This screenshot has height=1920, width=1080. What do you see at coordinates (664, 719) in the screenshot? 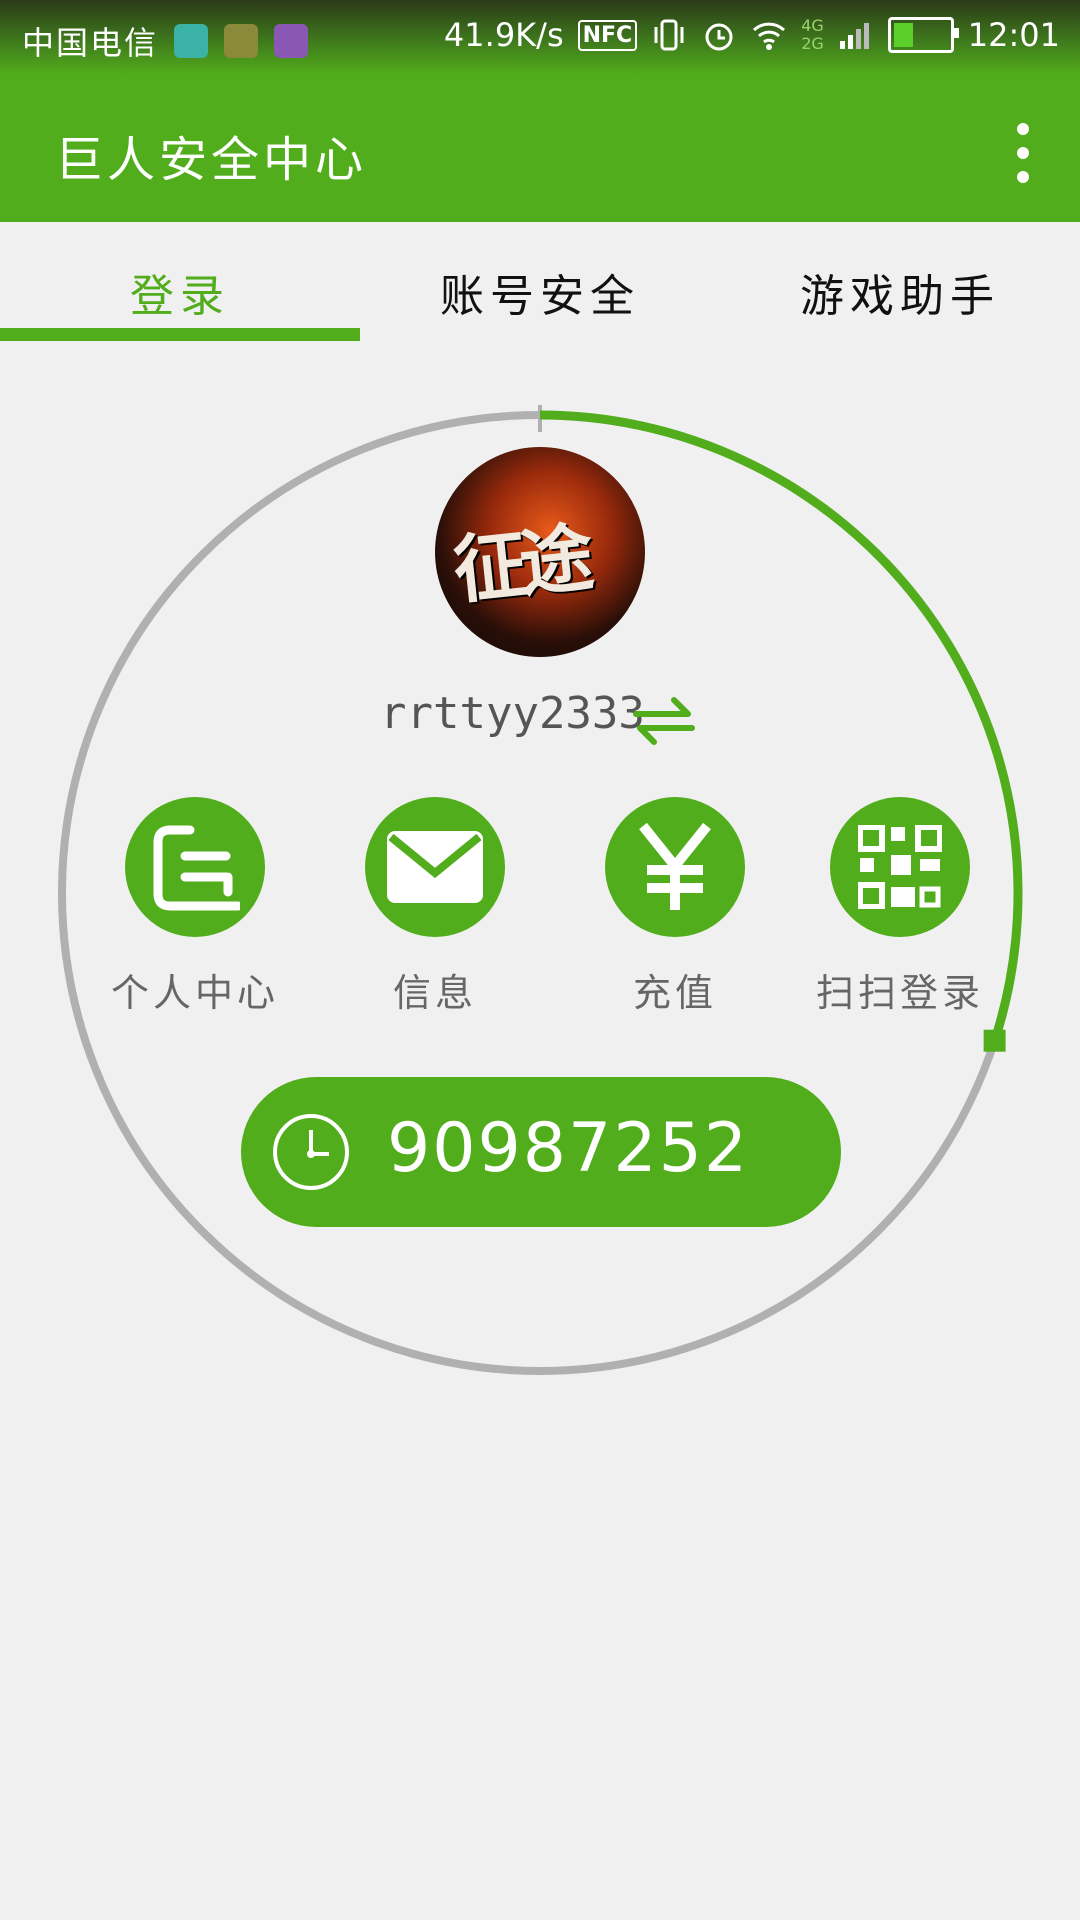
I see `switch-account-icon` at bounding box center [664, 719].